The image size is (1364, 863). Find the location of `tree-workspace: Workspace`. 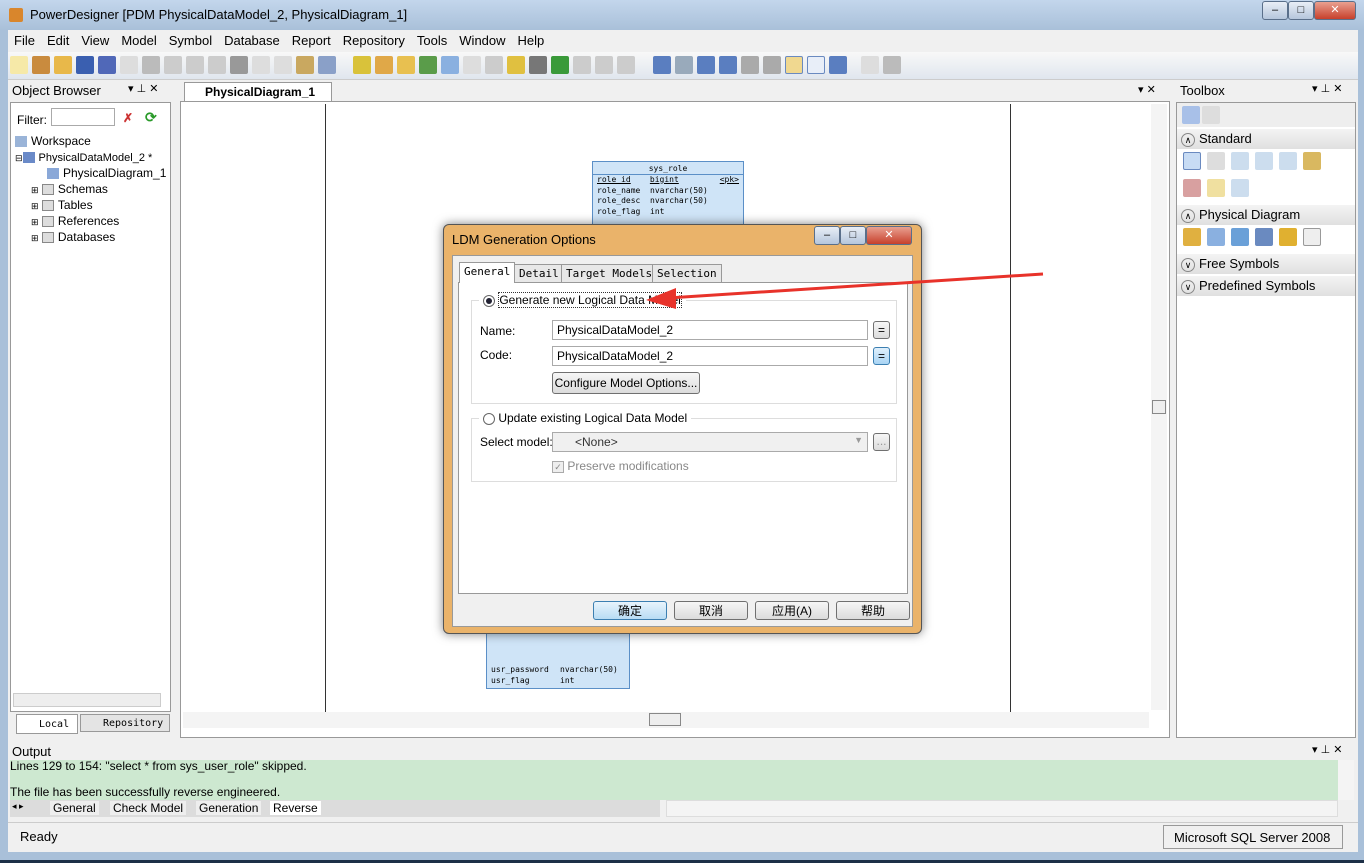

tree-workspace: Workspace is located at coordinates (90, 141).